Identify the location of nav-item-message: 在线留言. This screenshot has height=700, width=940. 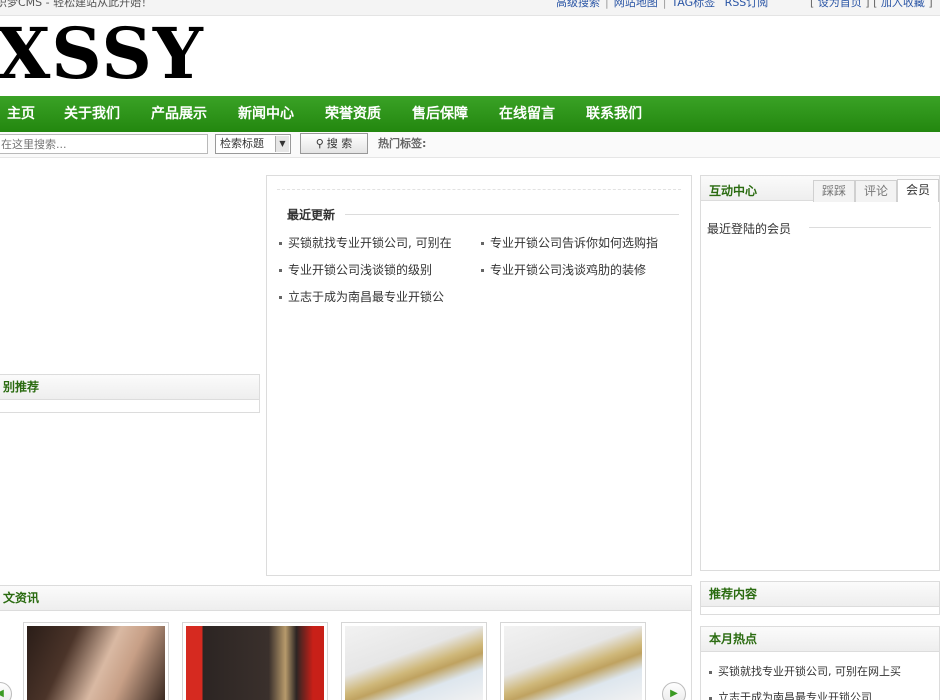
(527, 114).